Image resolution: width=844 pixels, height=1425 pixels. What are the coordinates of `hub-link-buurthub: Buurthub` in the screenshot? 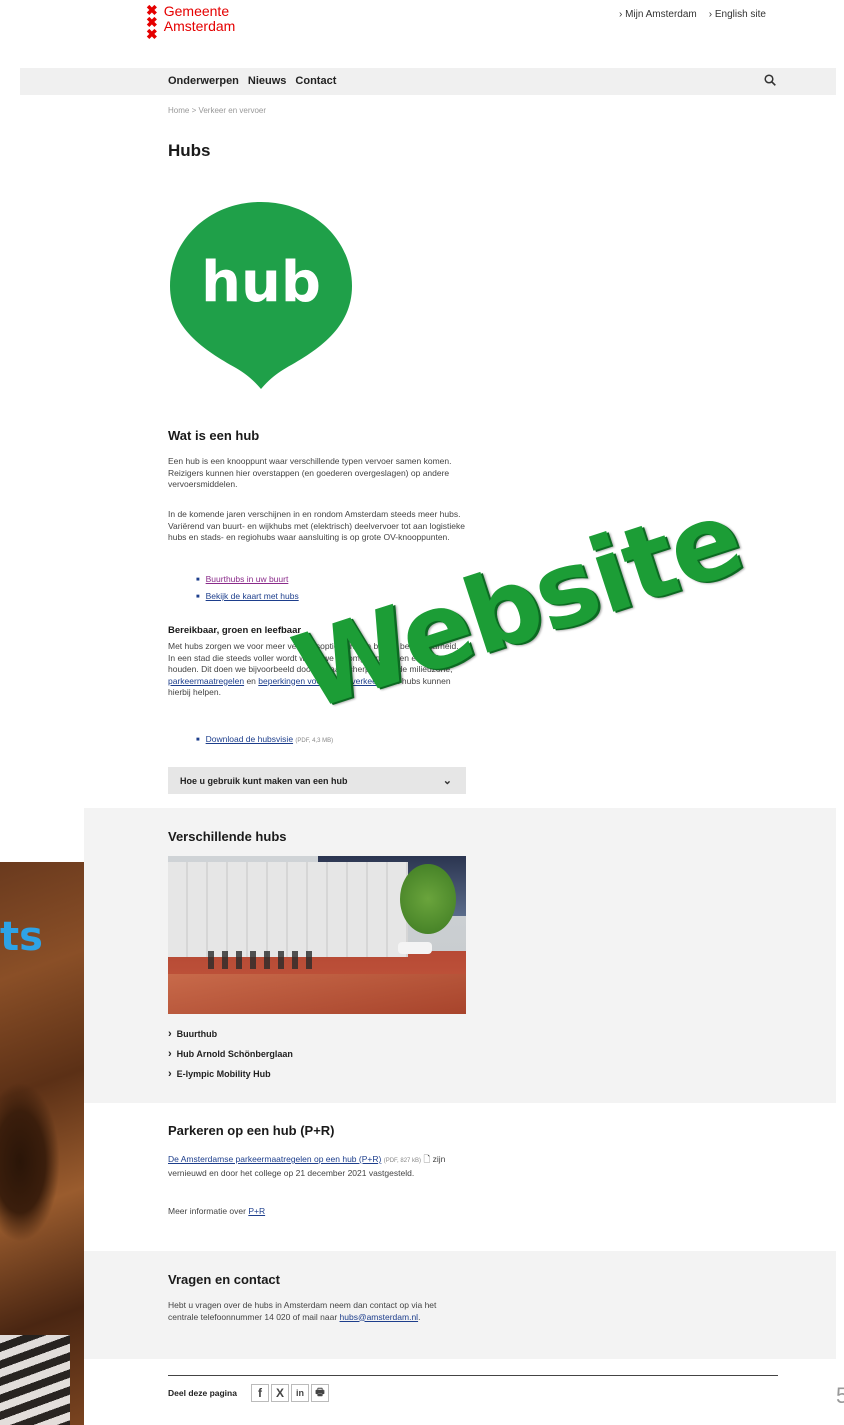 It's located at (230, 1034).